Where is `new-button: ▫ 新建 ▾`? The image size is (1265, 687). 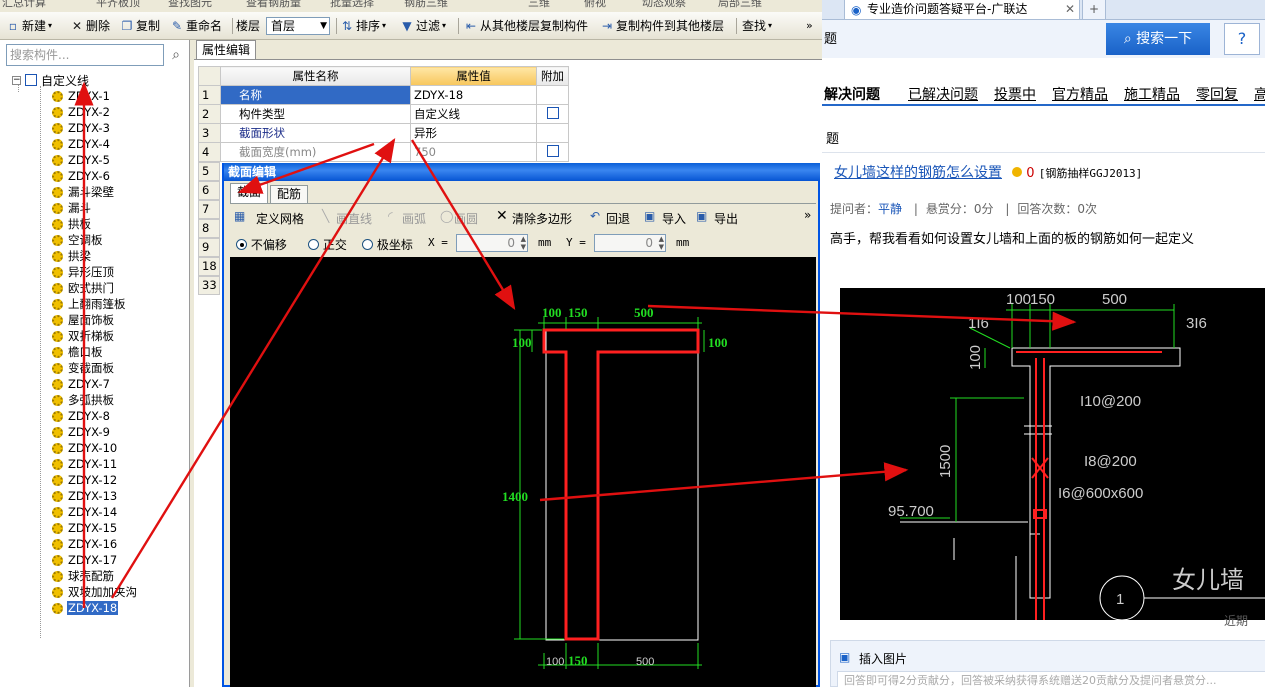
new-button: ▫ 新建 ▾ is located at coordinates (29, 26).